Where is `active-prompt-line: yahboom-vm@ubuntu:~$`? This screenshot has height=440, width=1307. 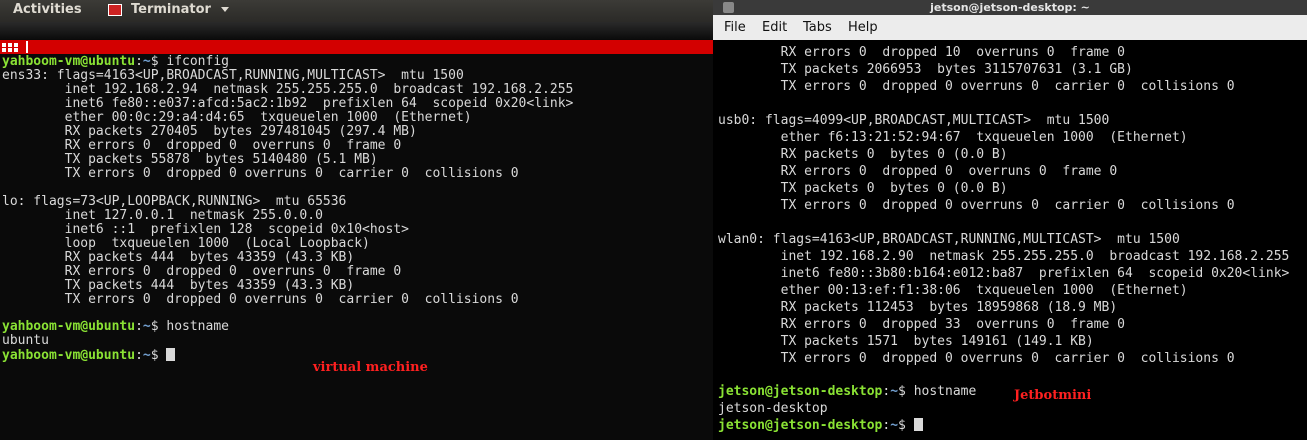 active-prompt-line: yahboom-vm@ubuntu:~$ is located at coordinates (89, 355).